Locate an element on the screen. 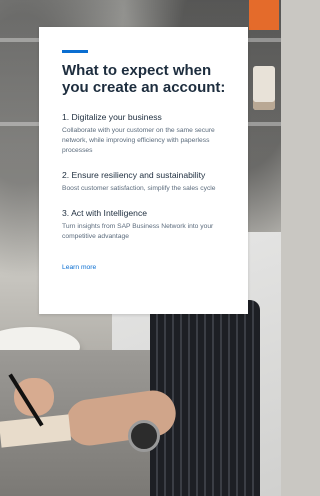  accent-bar is located at coordinates (75, 51).